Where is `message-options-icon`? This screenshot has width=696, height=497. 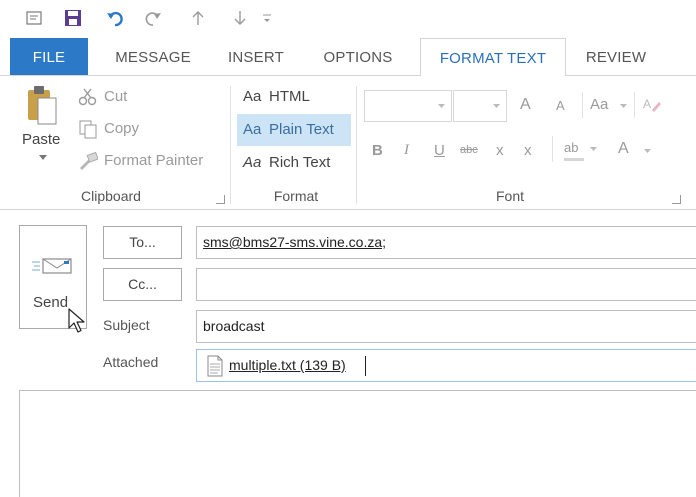 message-options-icon is located at coordinates (34, 18).